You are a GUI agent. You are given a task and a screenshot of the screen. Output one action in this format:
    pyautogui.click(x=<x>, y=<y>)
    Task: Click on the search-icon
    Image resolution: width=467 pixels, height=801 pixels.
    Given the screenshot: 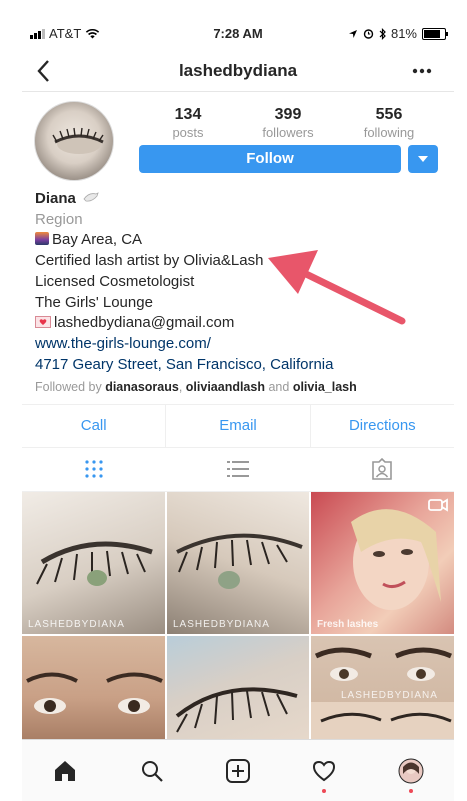 What is the action you would take?
    pyautogui.click(x=152, y=771)
    